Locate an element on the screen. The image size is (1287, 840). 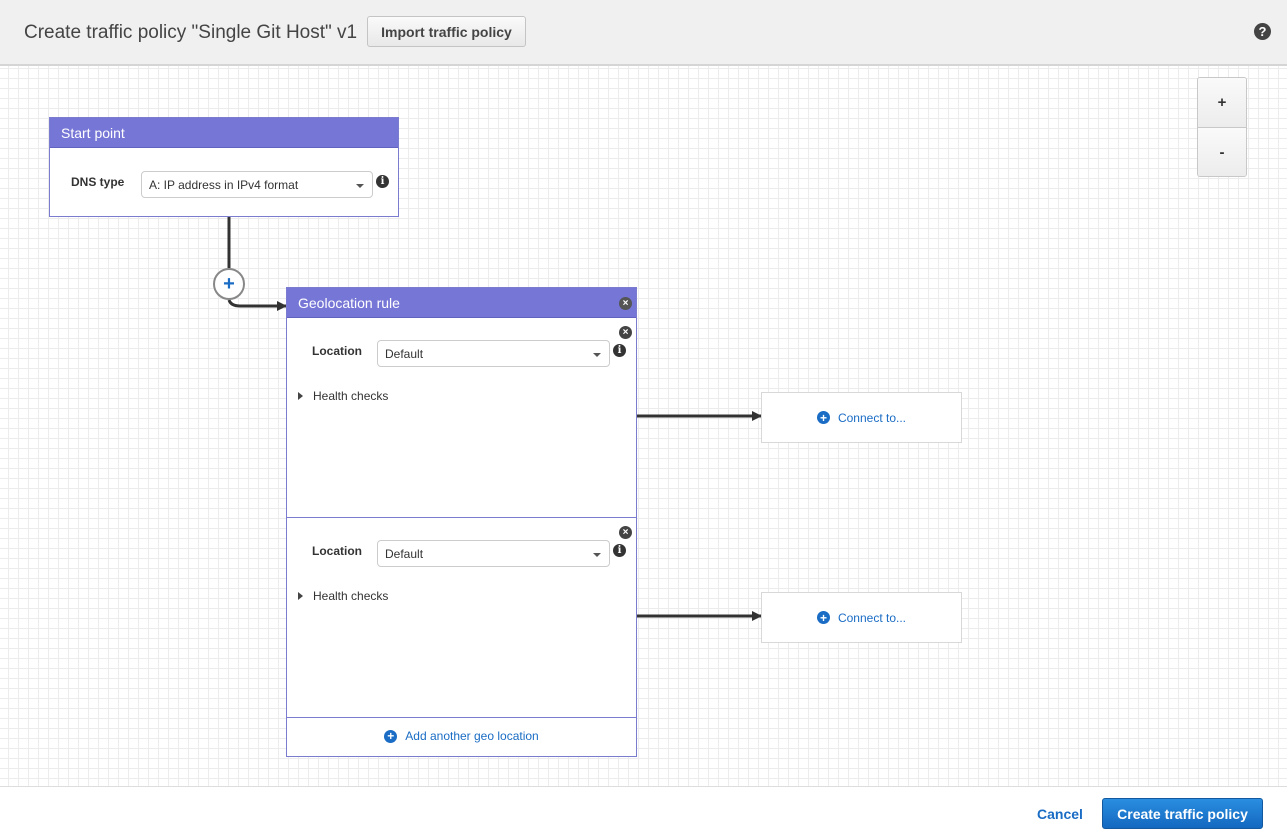
create-traffic-policy-button: Create traffic policy is located at coordinates (1182, 813).